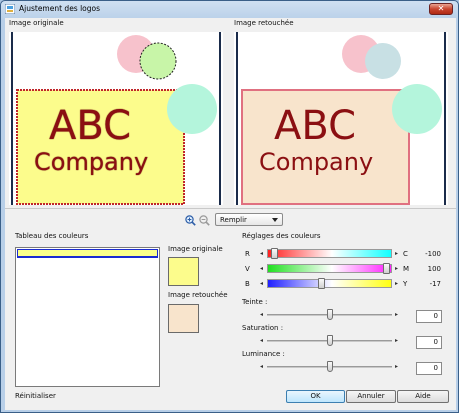 The height and width of the screenshot is (413, 459). Describe the element at coordinates (386, 268) in the screenshot. I see `slider-vm-thumb` at that location.